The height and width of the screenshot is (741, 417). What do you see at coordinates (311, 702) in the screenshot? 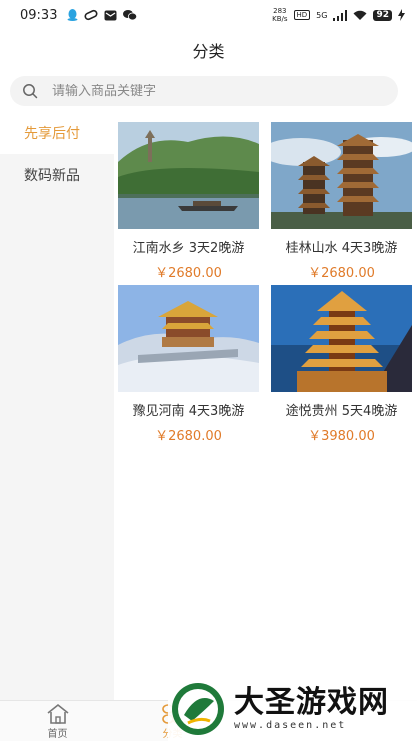
I see `watermark-title: 大圣游戏网` at bounding box center [311, 702].